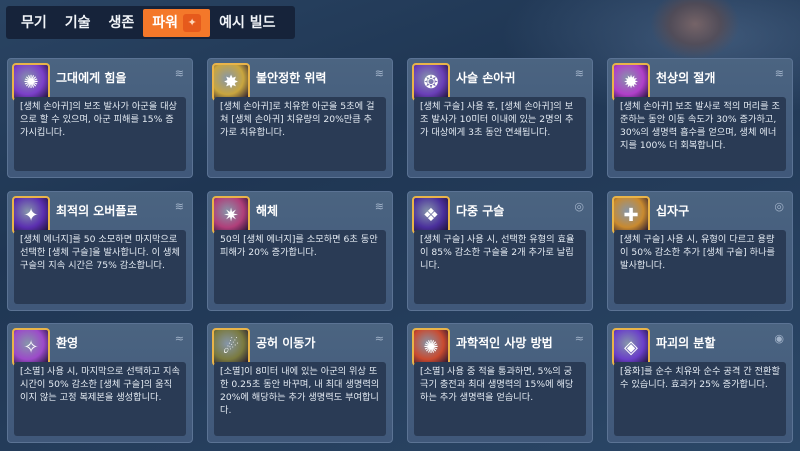 The height and width of the screenshot is (451, 800). What do you see at coordinates (686, 343) in the screenshot?
I see `card-title: 파괴의 분할` at bounding box center [686, 343].